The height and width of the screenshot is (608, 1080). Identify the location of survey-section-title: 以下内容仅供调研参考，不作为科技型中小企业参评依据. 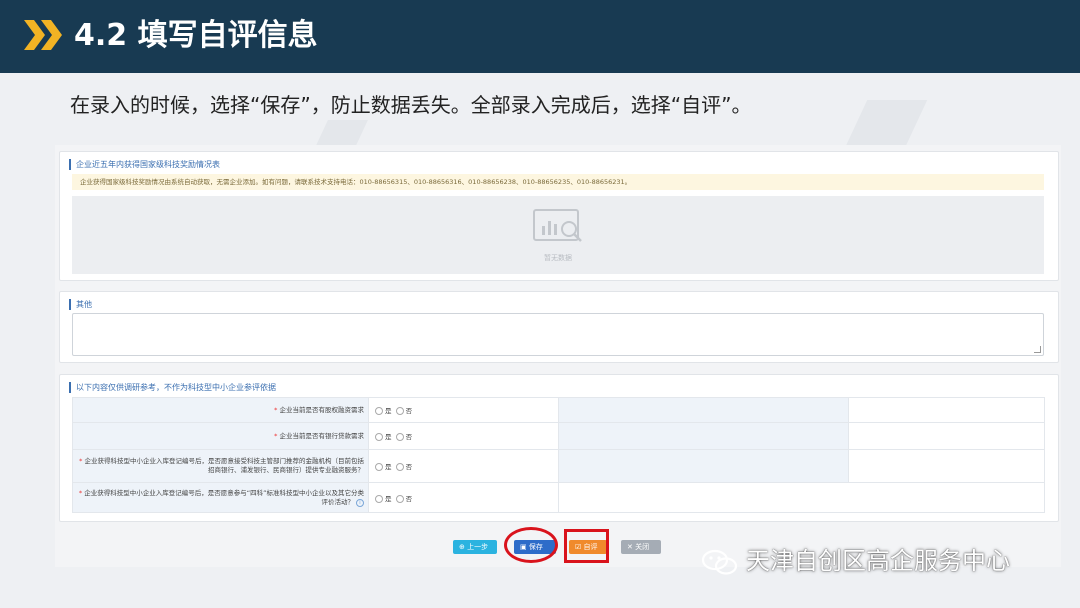
(172, 387).